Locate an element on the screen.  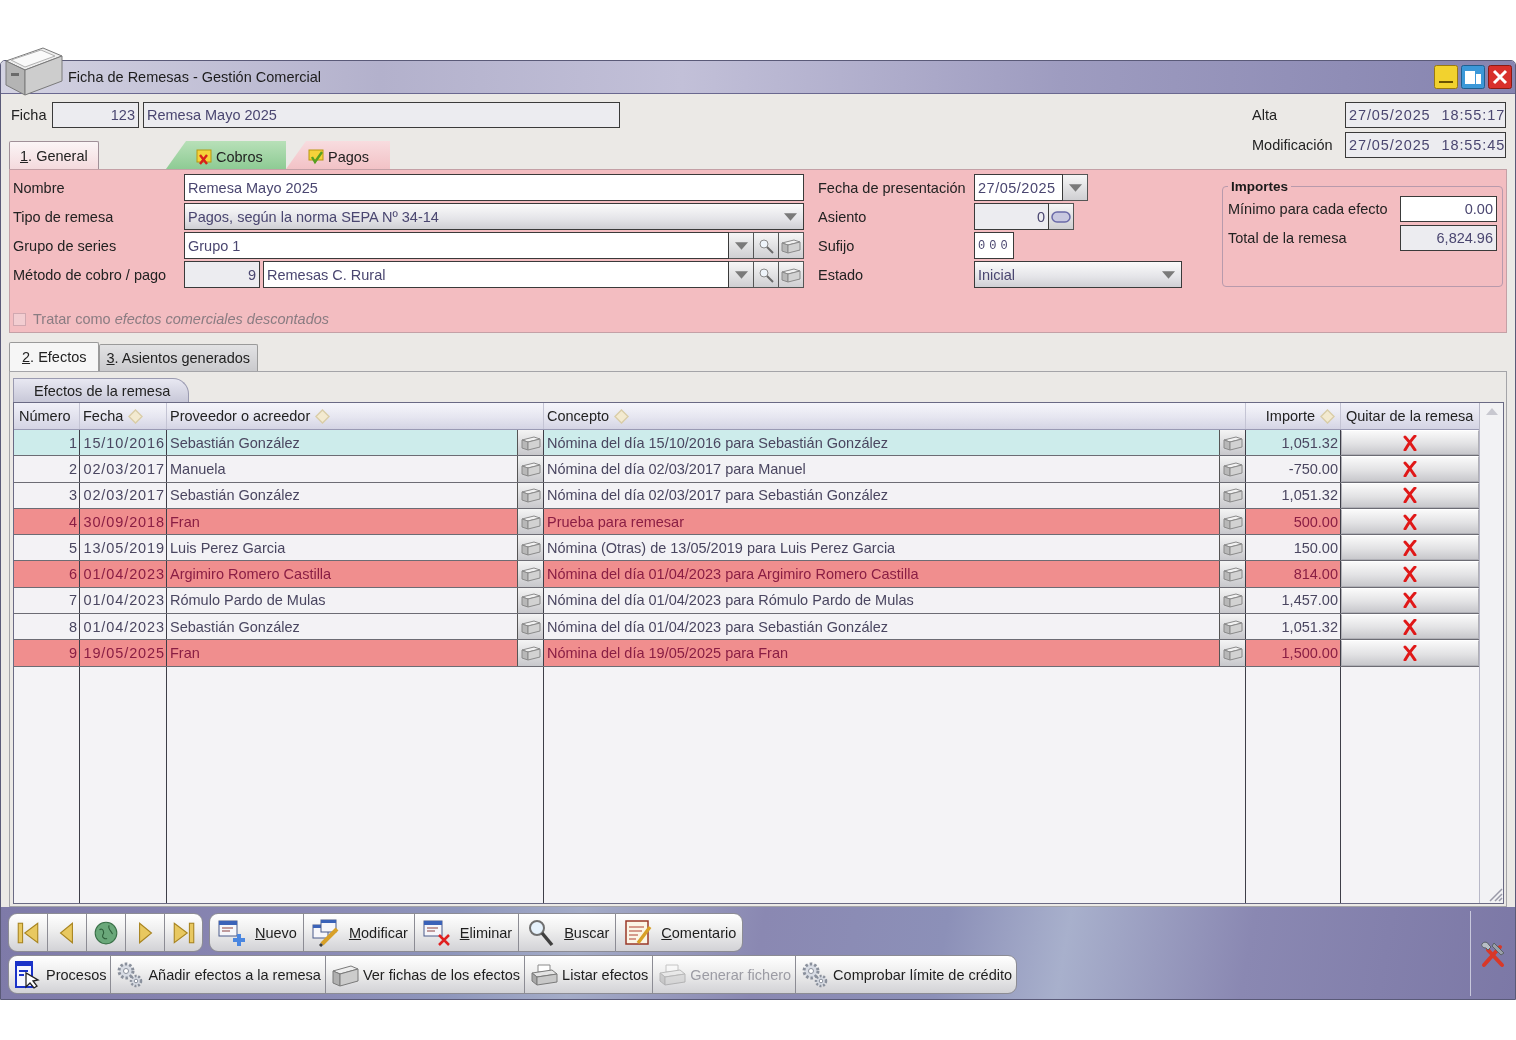
total-amount-field: 6,824.96 is located at coordinates (1448, 238).